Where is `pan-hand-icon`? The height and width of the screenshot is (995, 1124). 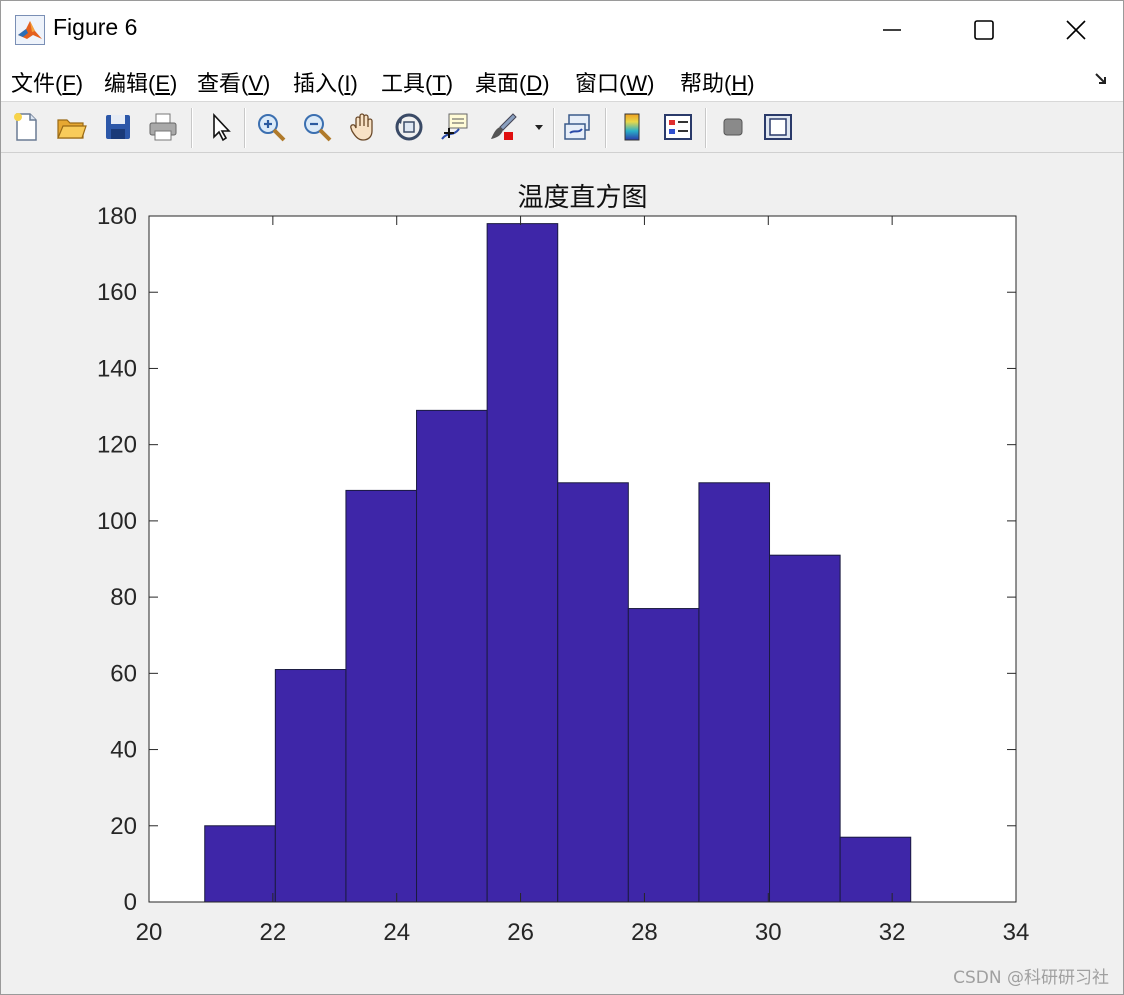
pan-hand-icon is located at coordinates (363, 127).